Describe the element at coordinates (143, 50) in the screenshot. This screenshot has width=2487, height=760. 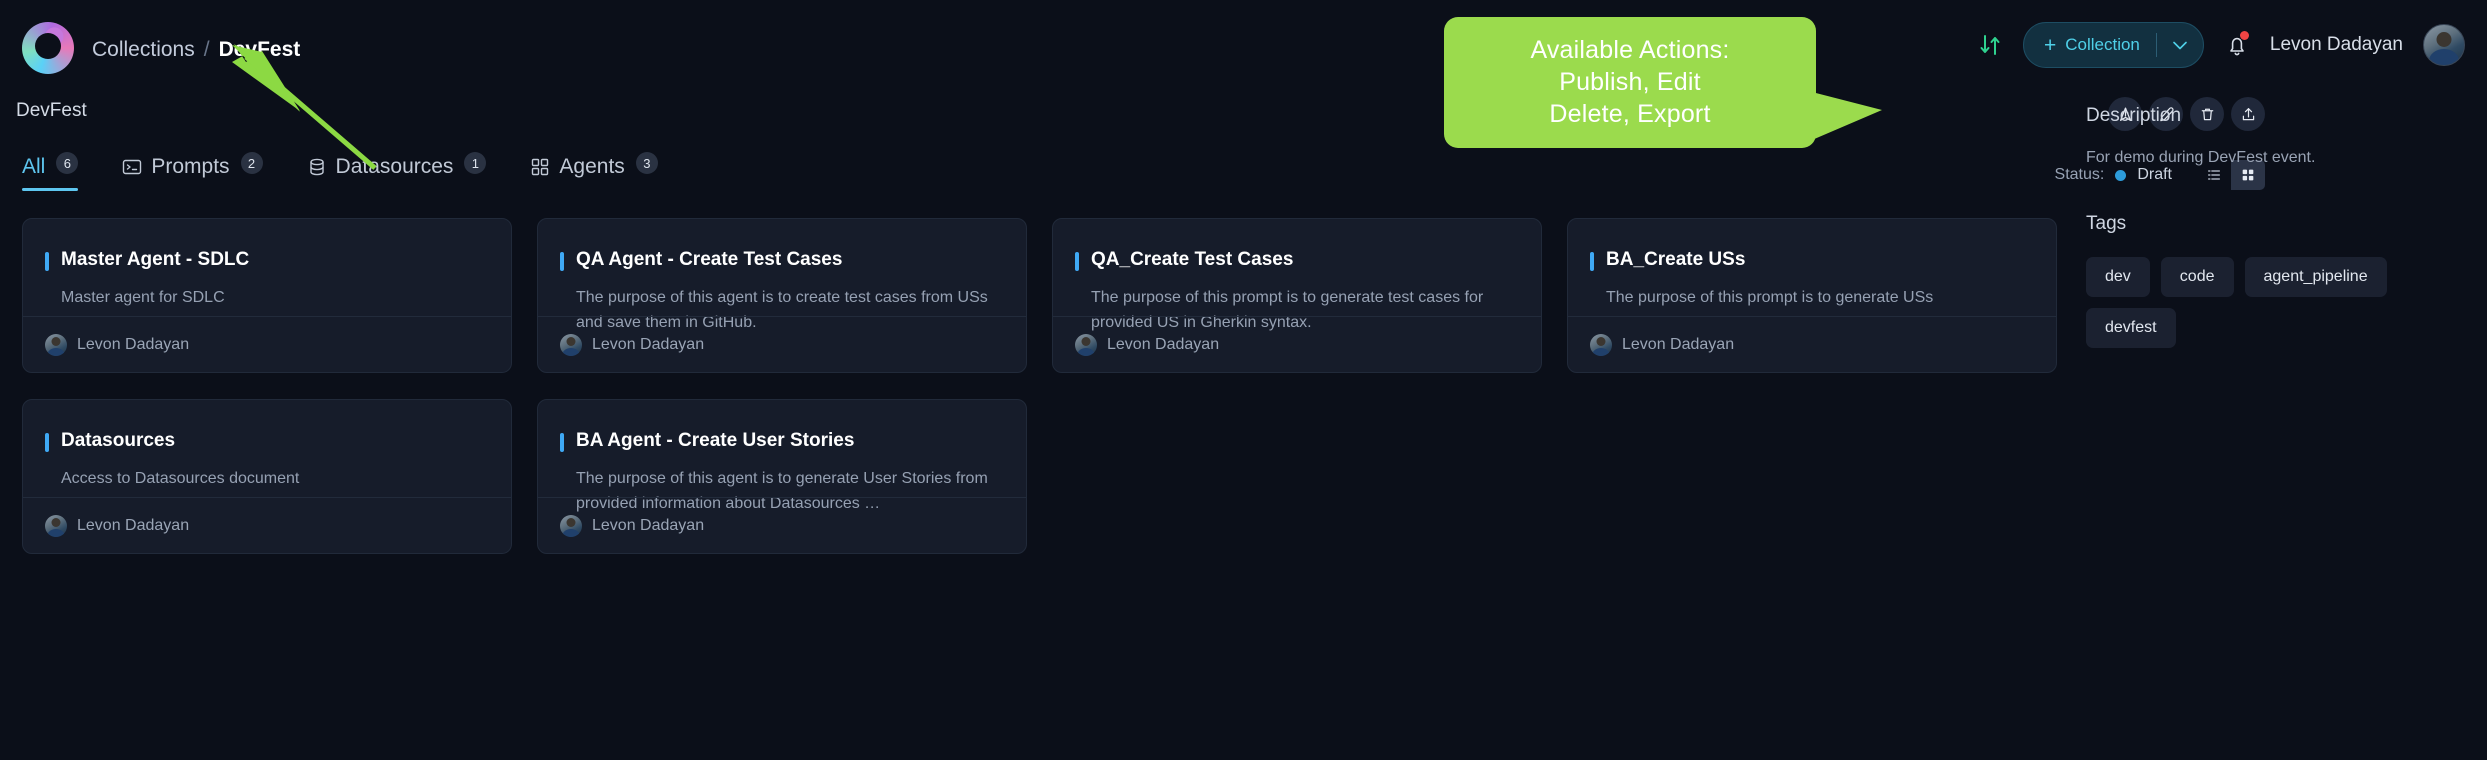
I see `breadcrumb-collections-link: Collections` at that location.